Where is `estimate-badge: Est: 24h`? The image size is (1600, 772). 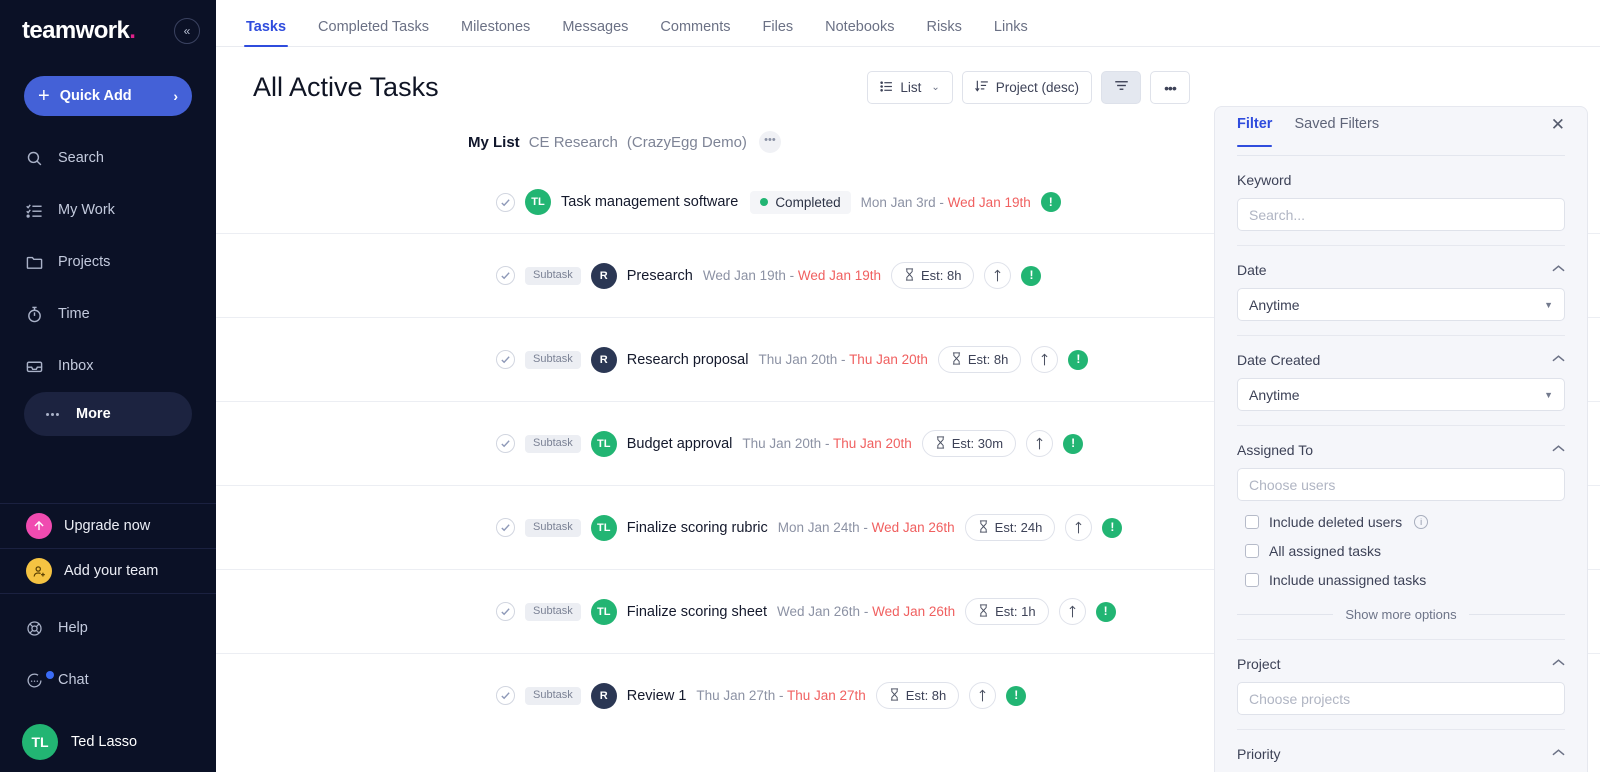
estimate-badge: Est: 24h is located at coordinates (1010, 527).